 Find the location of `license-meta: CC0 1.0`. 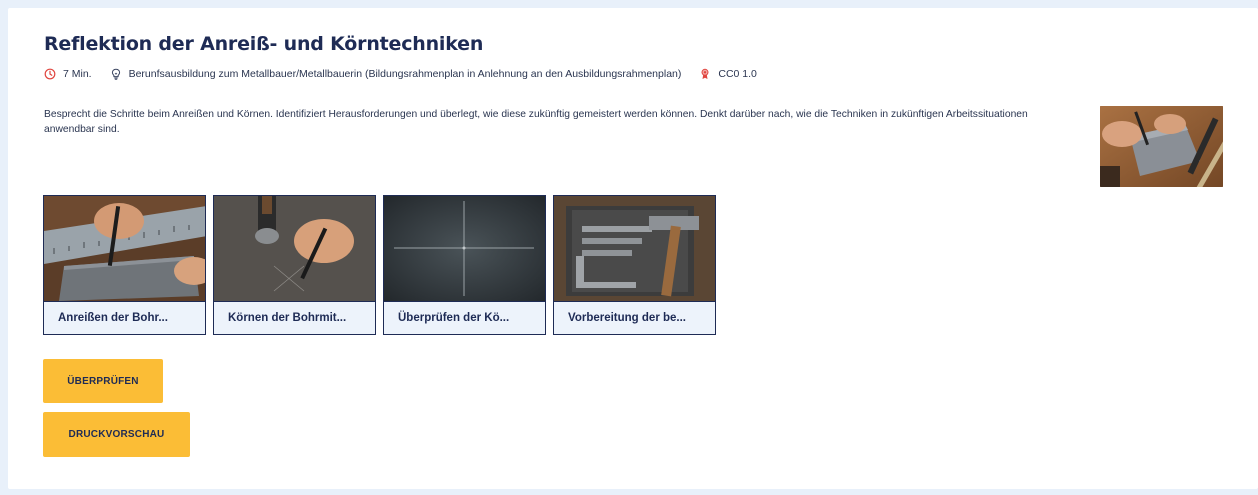

license-meta: CC0 1.0 is located at coordinates (728, 74).